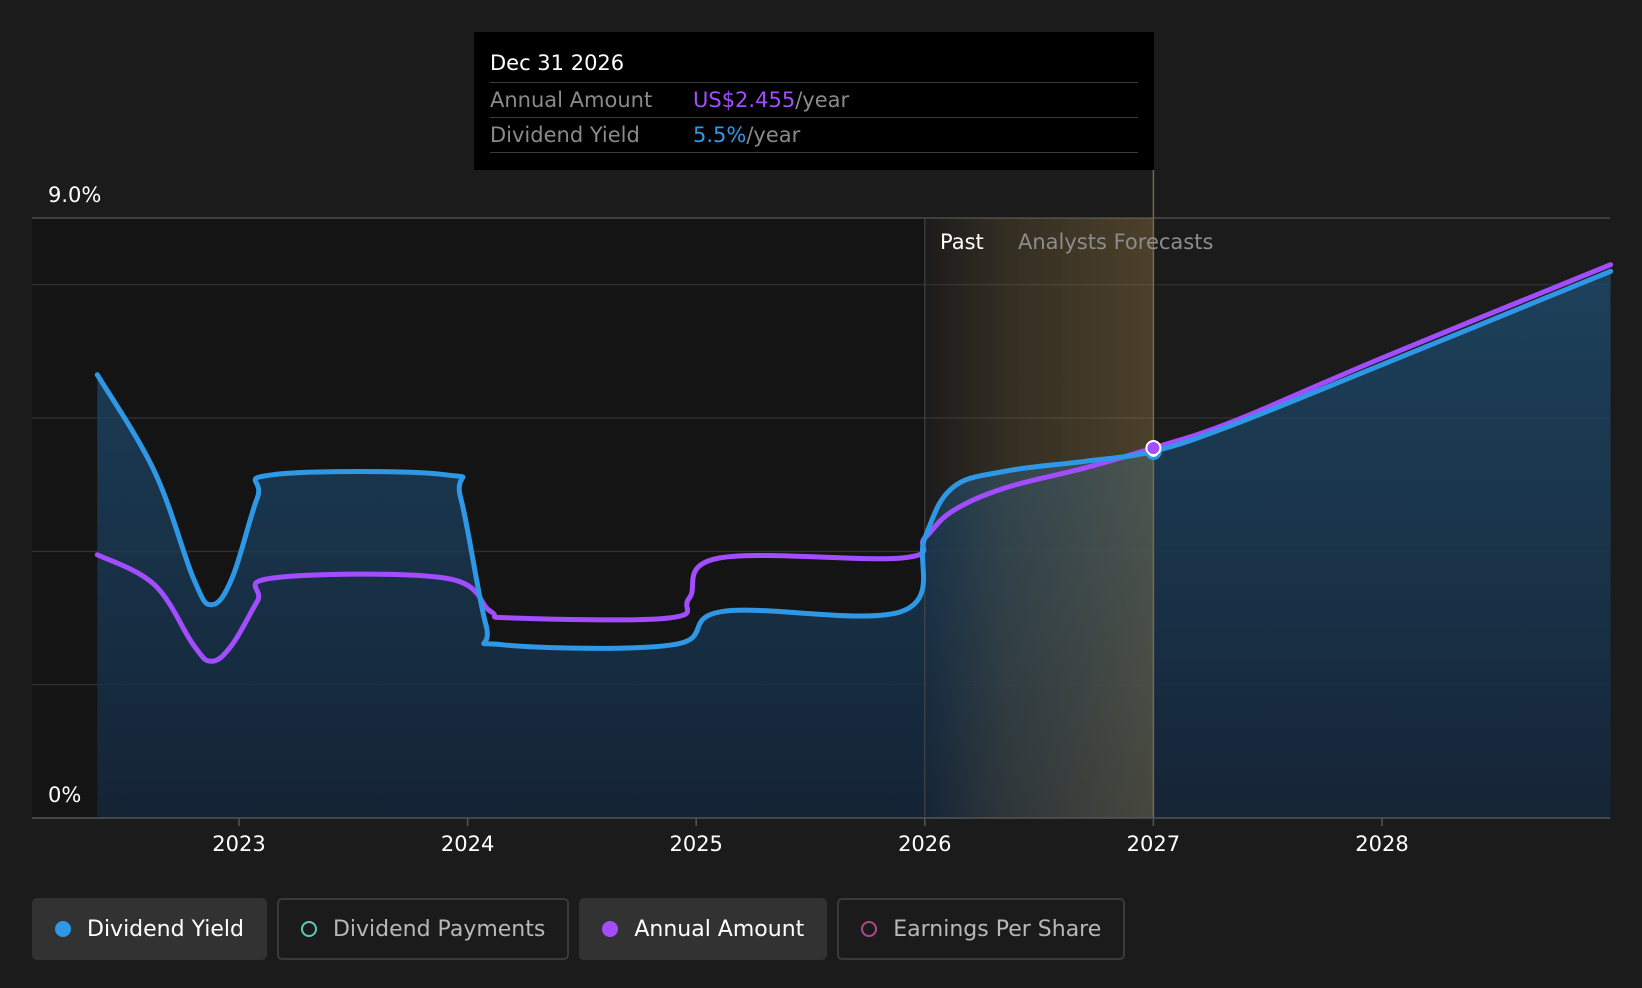 Image resolution: width=1642 pixels, height=988 pixels. I want to click on forecast-region-label: Analysts Forecasts, so click(1115, 242).